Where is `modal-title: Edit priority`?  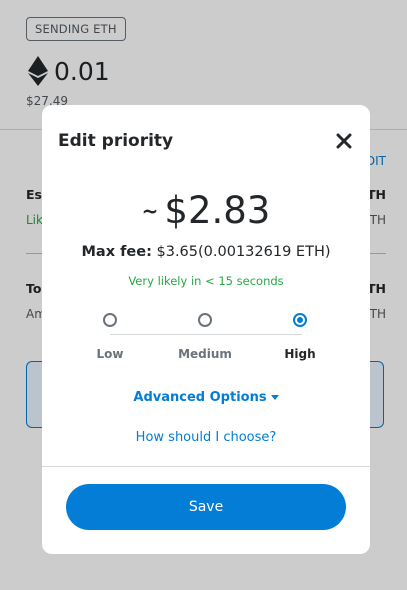 modal-title: Edit priority is located at coordinates (116, 141).